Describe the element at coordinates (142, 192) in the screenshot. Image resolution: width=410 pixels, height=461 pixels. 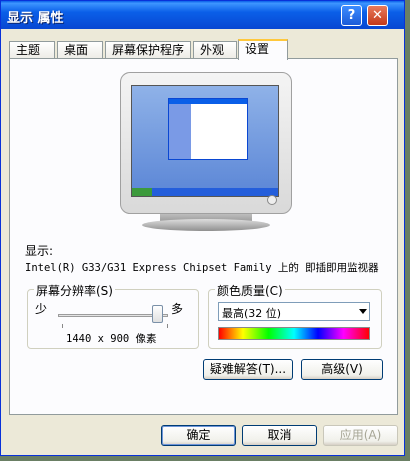
I see `preview-start-button` at that location.